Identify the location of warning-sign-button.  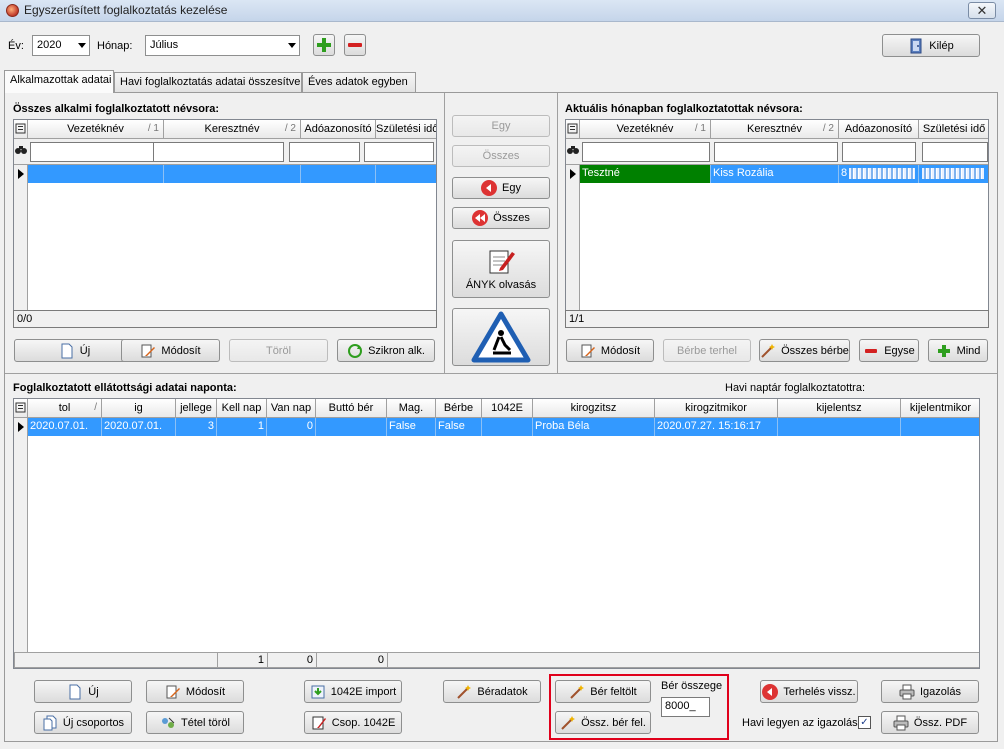
(501, 337).